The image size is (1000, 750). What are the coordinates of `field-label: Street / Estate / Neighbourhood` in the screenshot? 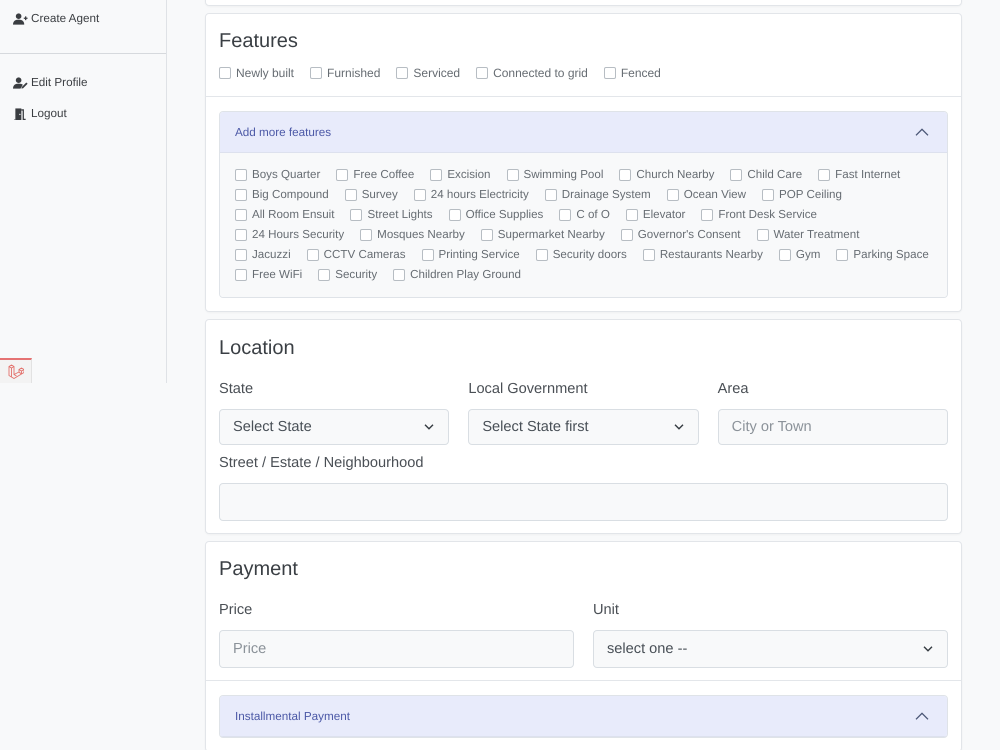 It's located at (321, 463).